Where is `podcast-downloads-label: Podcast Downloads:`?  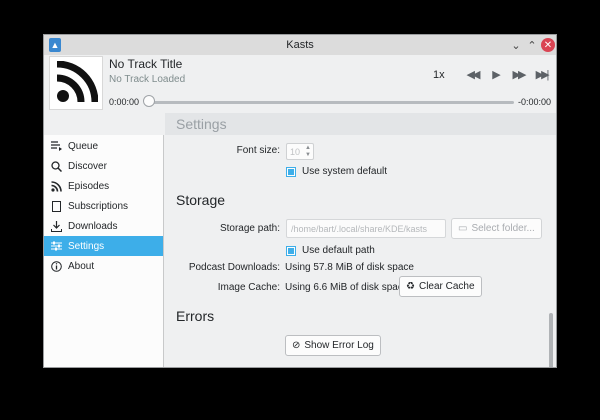
podcast-downloads-label: Podcast Downloads: is located at coordinates (234, 267).